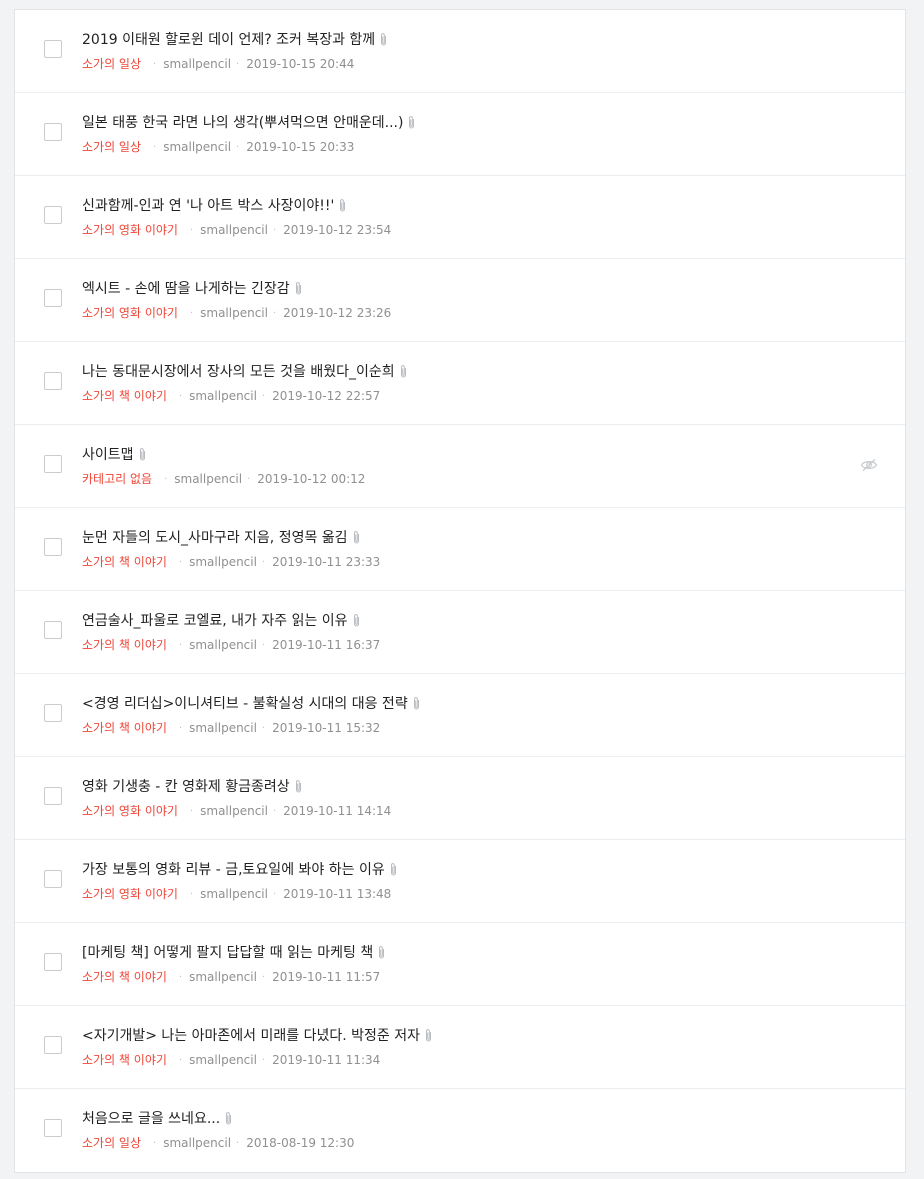 The height and width of the screenshot is (1179, 924). What do you see at coordinates (326, 728) in the screenshot?
I see `post-date: 2019-10-11 15:32` at bounding box center [326, 728].